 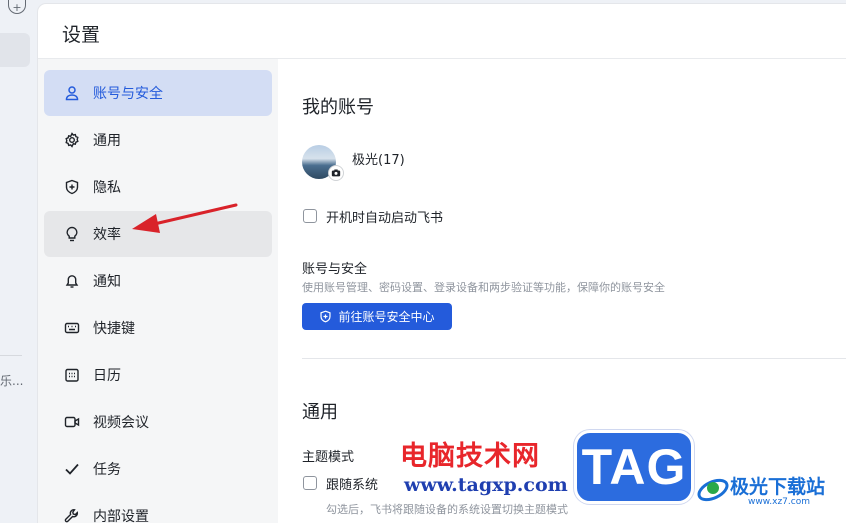 I want to click on watermark-logo-name: 极光下载站, so click(x=778, y=487).